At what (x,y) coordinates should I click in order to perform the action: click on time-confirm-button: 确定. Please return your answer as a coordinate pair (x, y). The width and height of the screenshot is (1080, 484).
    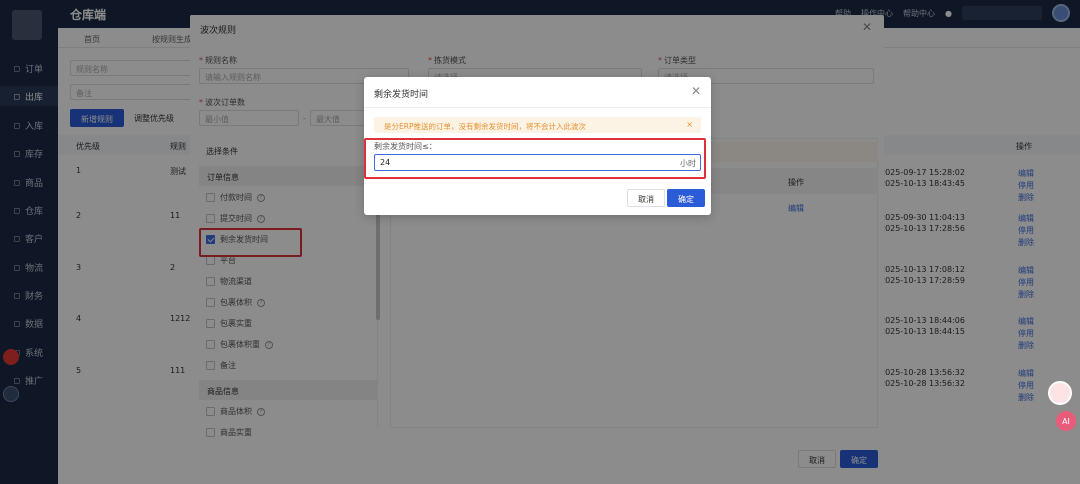
    Looking at the image, I should click on (686, 198).